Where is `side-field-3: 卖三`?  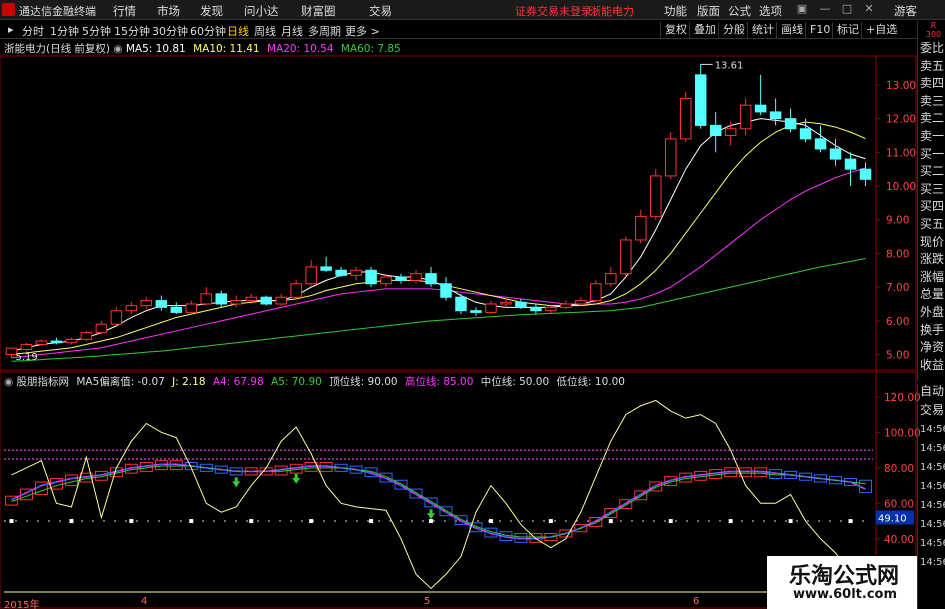 side-field-3: 卖三 is located at coordinates (932, 101).